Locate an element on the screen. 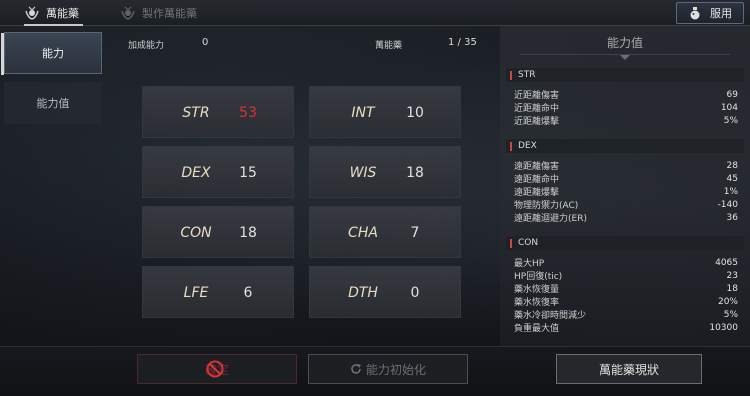 The image size is (750, 396). stat-name: DEX is located at coordinates (196, 173).